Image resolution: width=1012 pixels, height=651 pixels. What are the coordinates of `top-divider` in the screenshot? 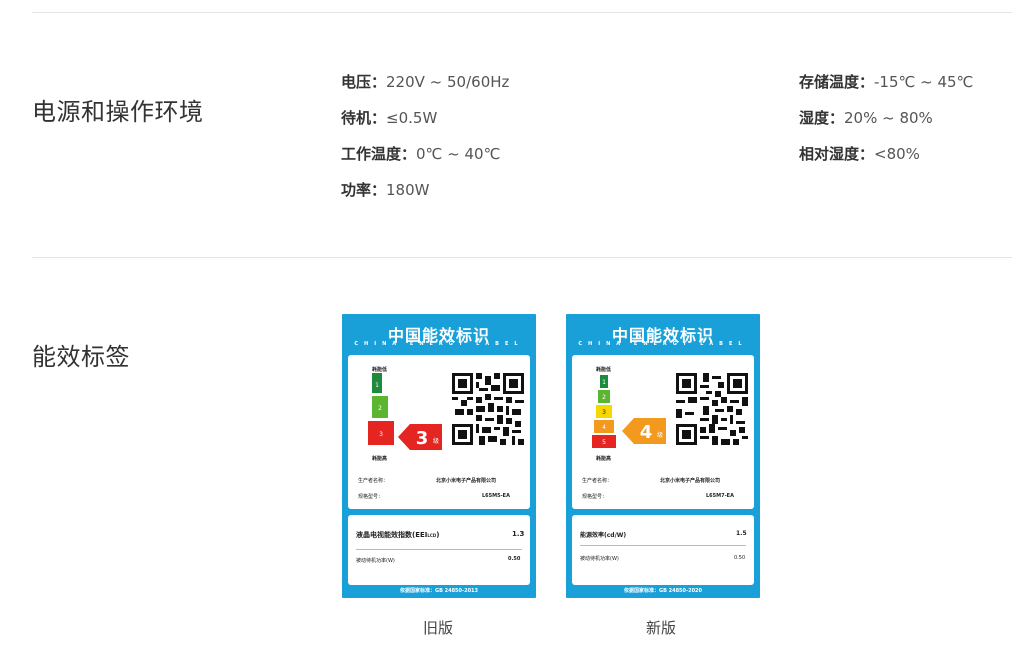 It's located at (522, 12).